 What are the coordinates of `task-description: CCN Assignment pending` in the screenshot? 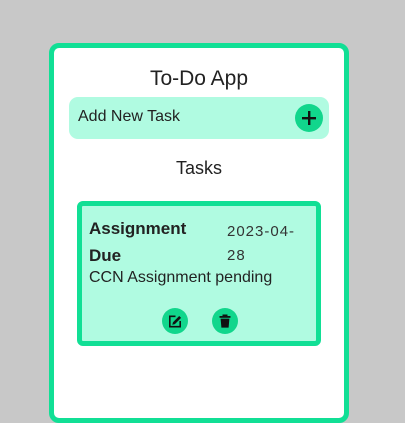 It's located at (181, 277).